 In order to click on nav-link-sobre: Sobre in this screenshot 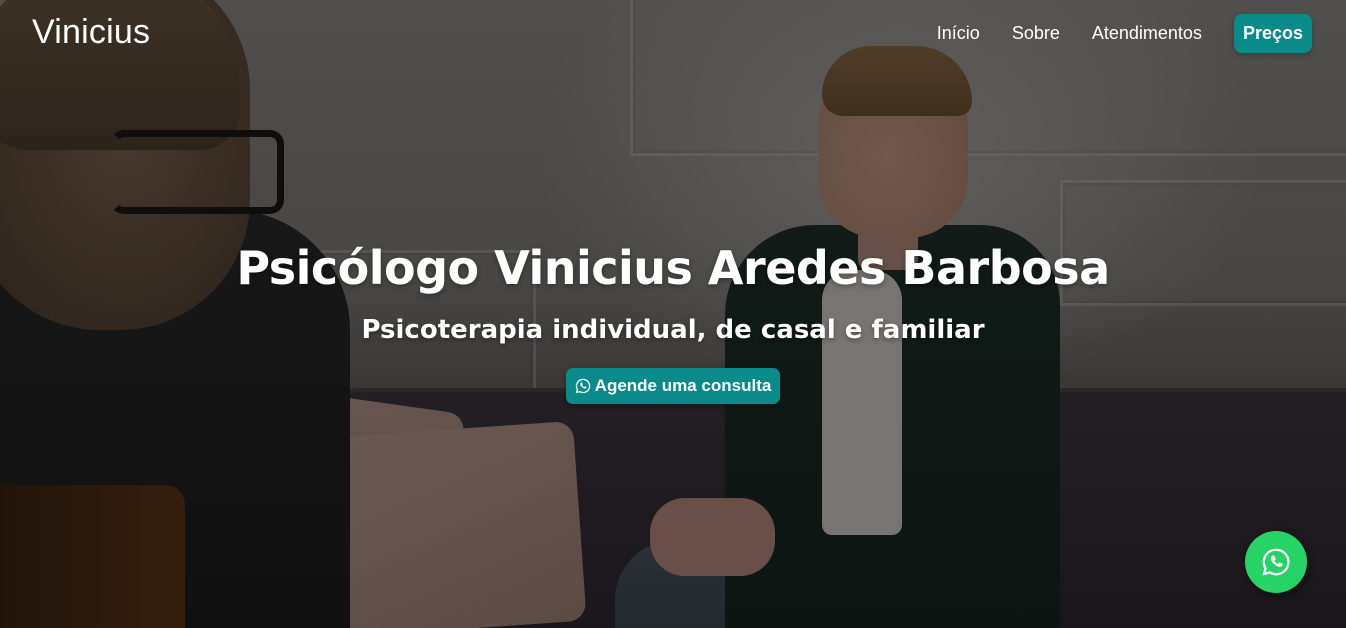, I will do `click(1036, 33)`.